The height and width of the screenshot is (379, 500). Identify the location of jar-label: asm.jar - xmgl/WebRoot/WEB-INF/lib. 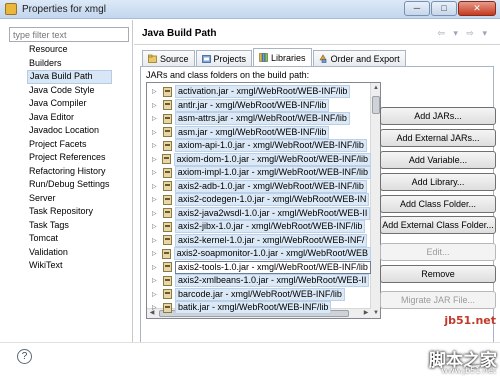
(252, 132).